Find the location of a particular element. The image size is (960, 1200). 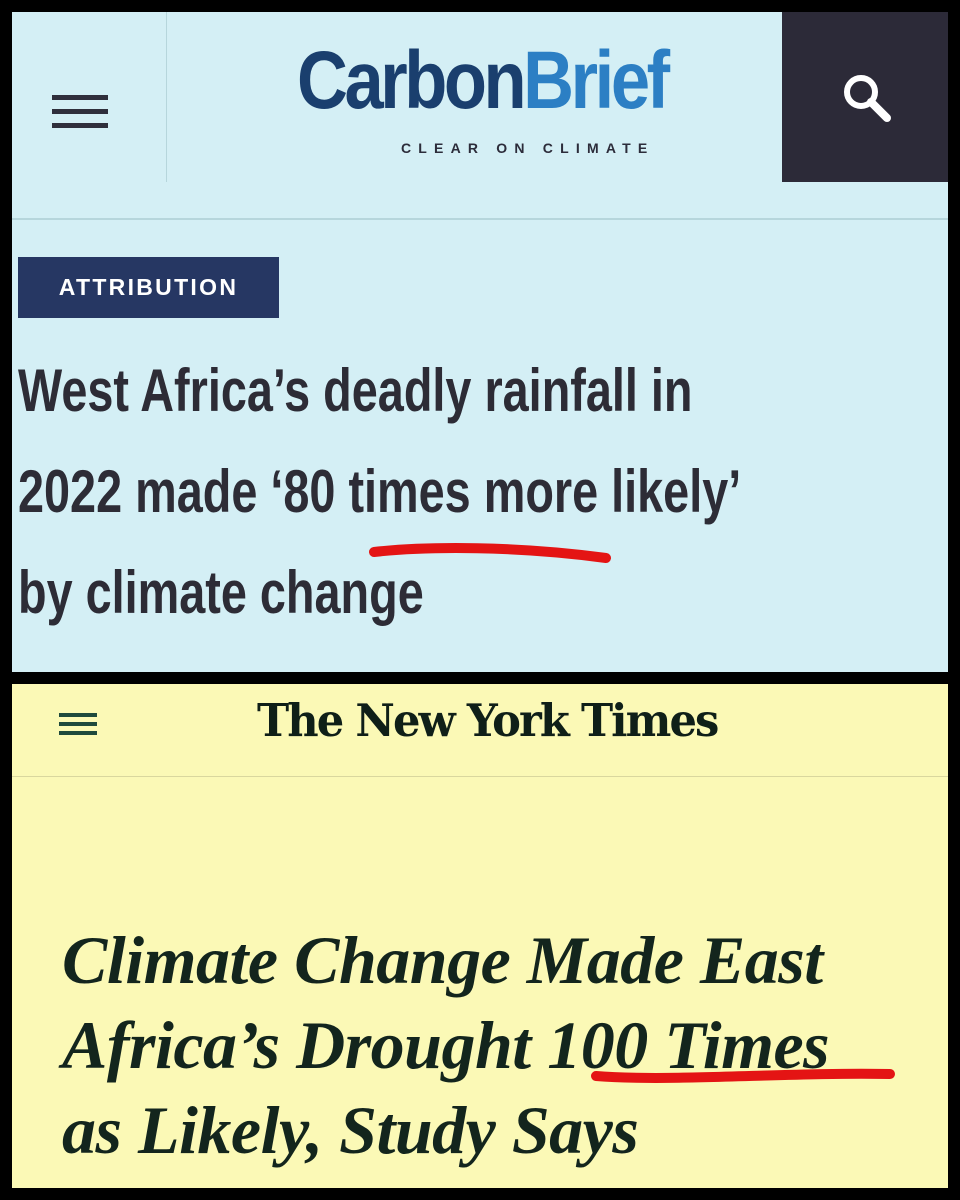

headline-line-2: 2022 made ‘80 times more likely’ is located at coordinates (380, 491).